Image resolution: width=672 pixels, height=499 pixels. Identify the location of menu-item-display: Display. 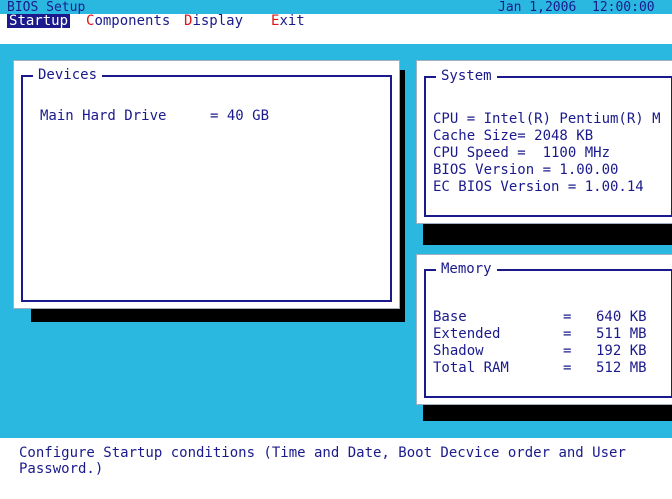
(213, 21).